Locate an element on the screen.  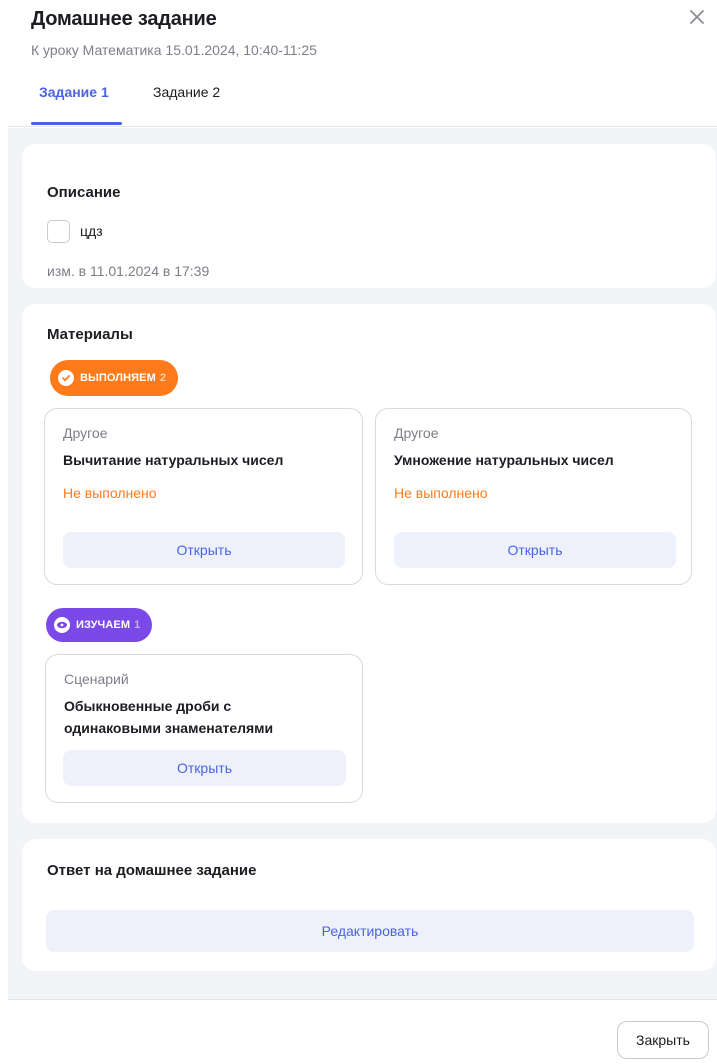
material-name: Умножение натуральных чисел is located at coordinates (504, 460).